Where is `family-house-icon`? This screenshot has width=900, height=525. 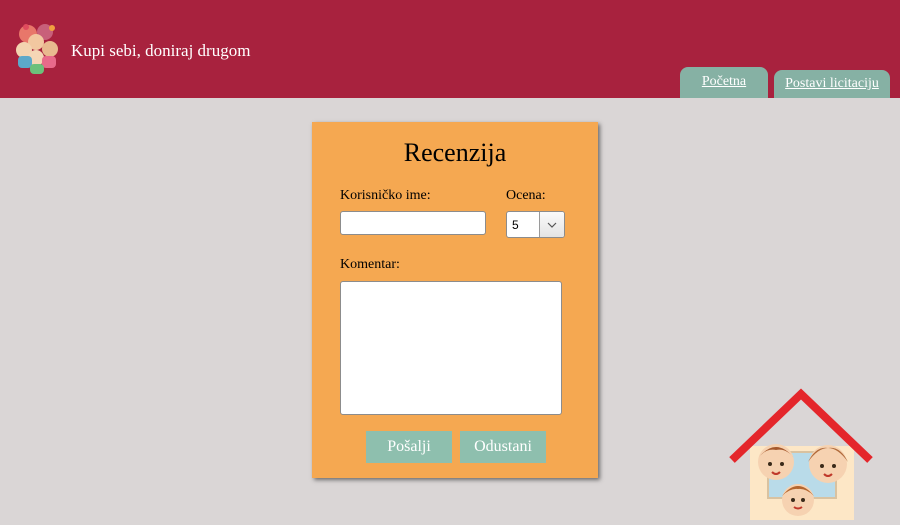 family-house-icon is located at coordinates (801, 454).